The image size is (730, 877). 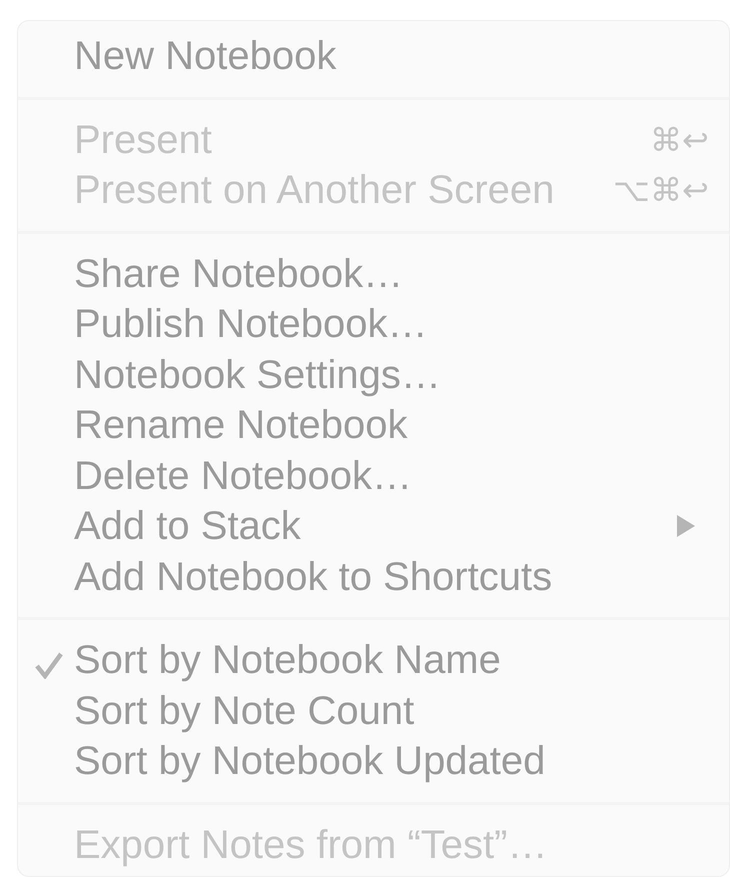 What do you see at coordinates (373, 577) in the screenshot?
I see `menu-item: Add Notebook to Shortcuts` at bounding box center [373, 577].